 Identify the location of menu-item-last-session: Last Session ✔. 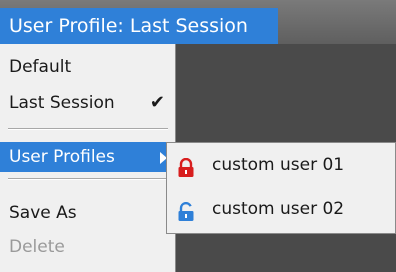
(87, 103).